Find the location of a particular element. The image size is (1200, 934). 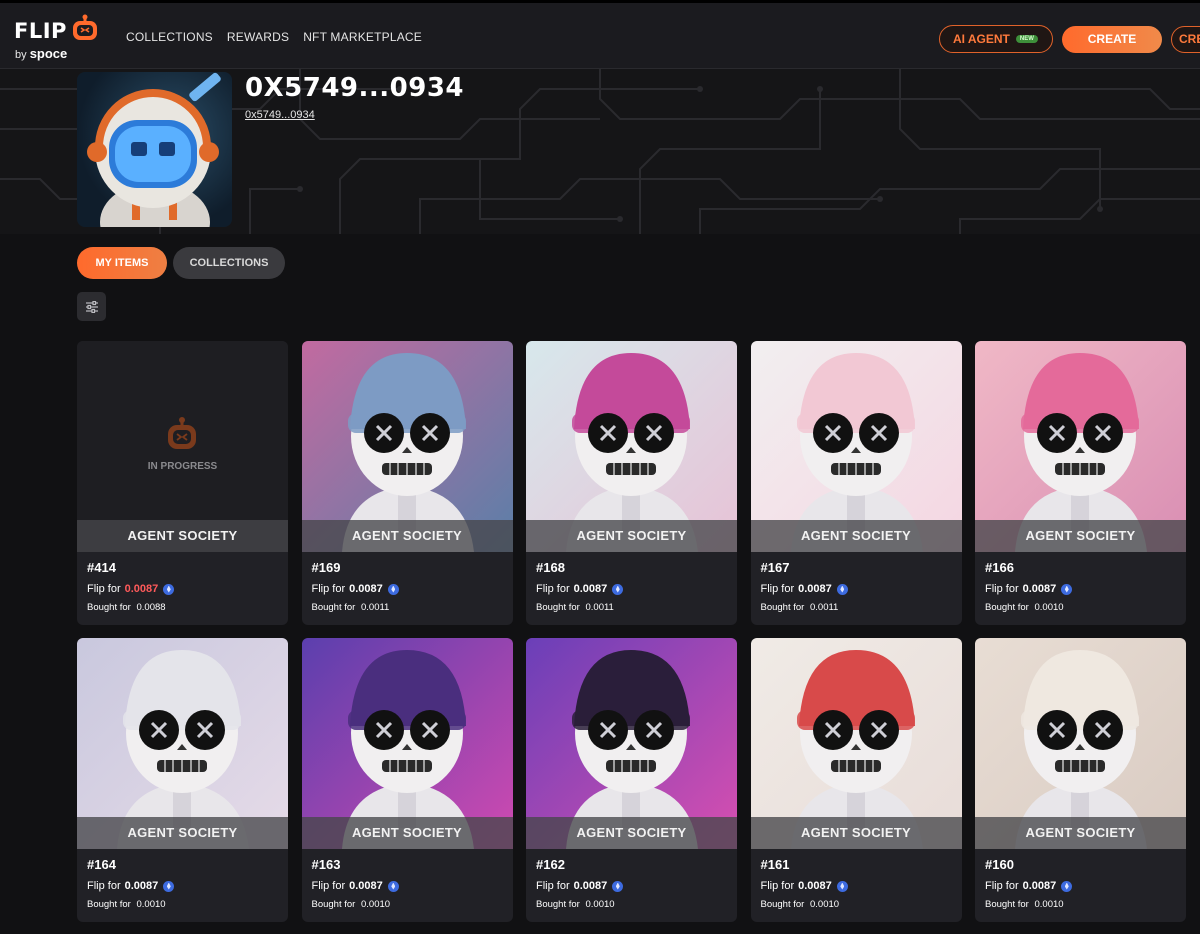

tab-collections: COLLECTIONS is located at coordinates (229, 263).